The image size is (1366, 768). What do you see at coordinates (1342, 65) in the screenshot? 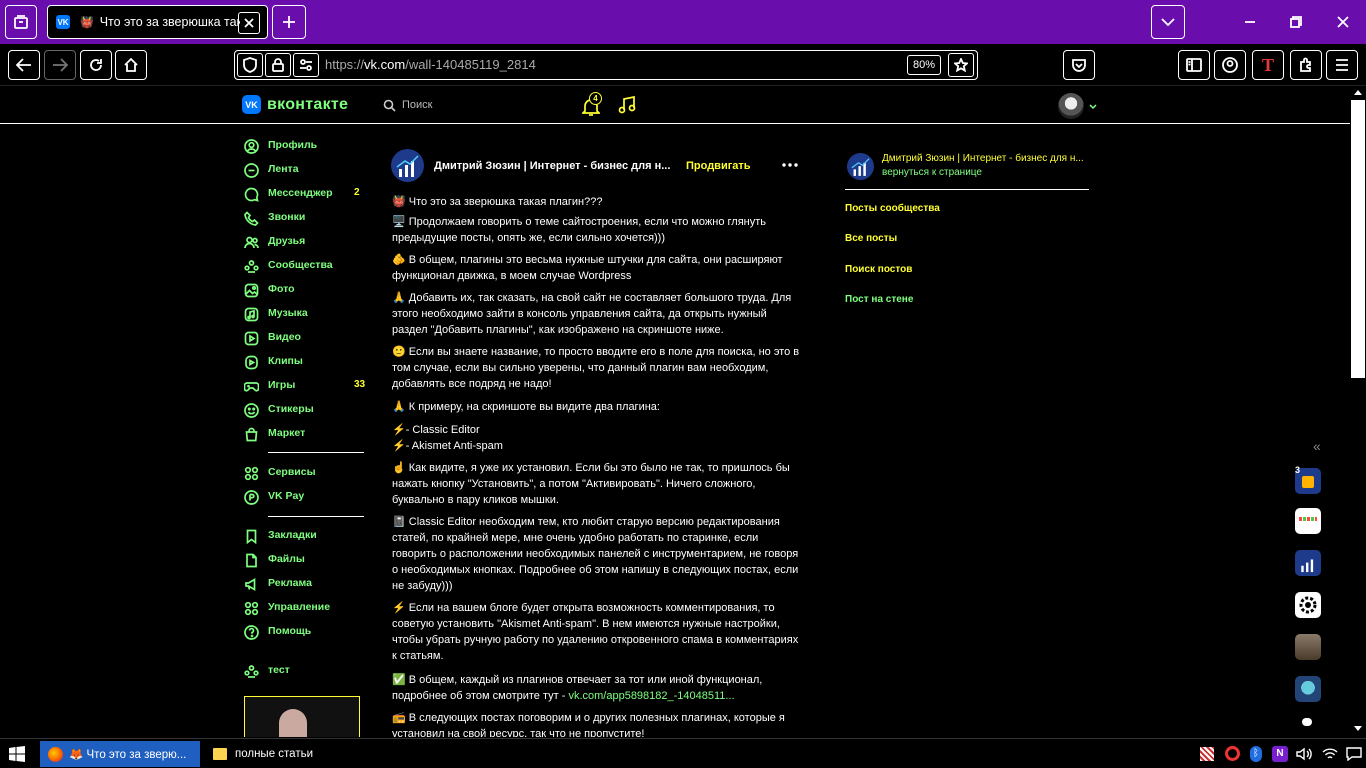
I see `app-menu-button` at bounding box center [1342, 65].